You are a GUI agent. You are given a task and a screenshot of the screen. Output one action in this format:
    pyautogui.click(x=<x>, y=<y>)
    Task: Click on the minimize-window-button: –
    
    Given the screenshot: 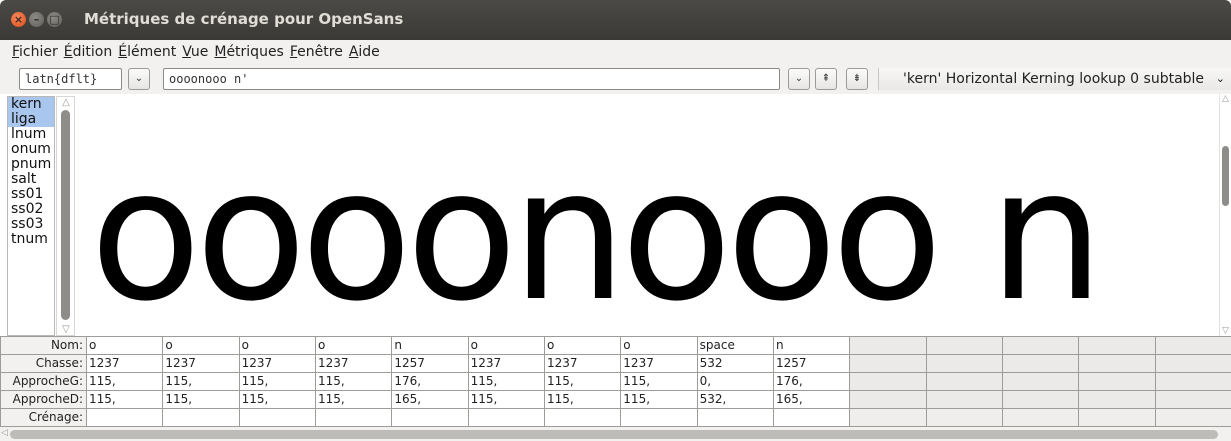 What is the action you would take?
    pyautogui.click(x=36, y=19)
    